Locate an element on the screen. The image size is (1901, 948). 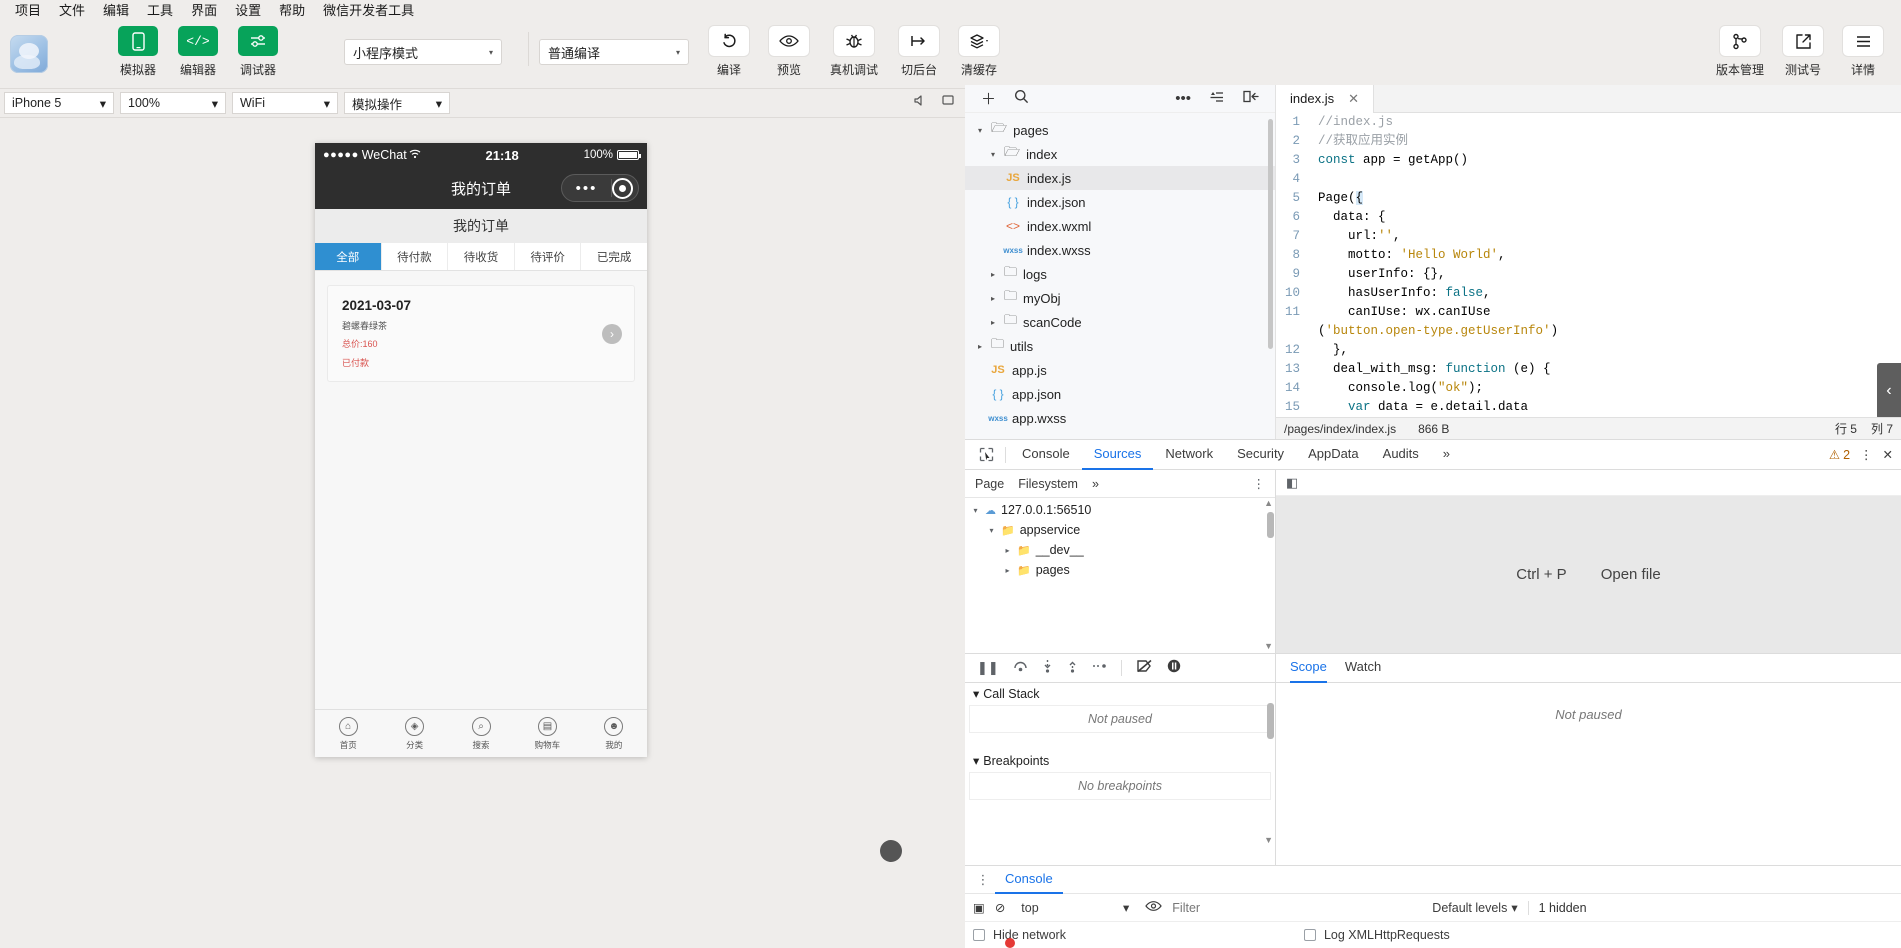
tabbar-item-profile: ☻ 我的 is located at coordinates (614, 733).